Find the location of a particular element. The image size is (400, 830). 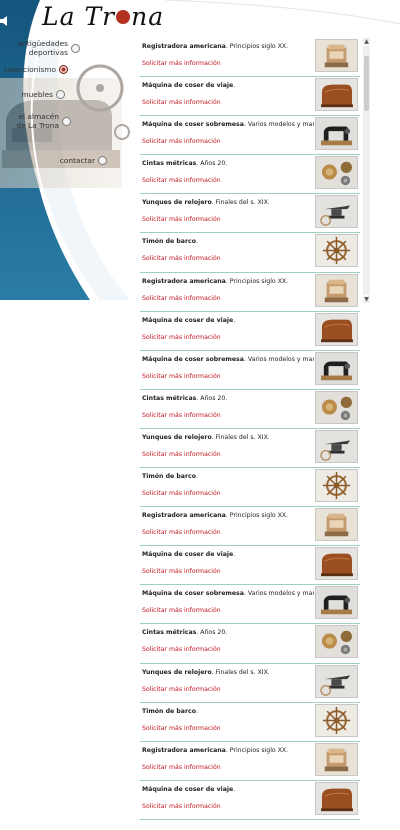

chevron-down-icon: ▼ is located at coordinates (366, 299).